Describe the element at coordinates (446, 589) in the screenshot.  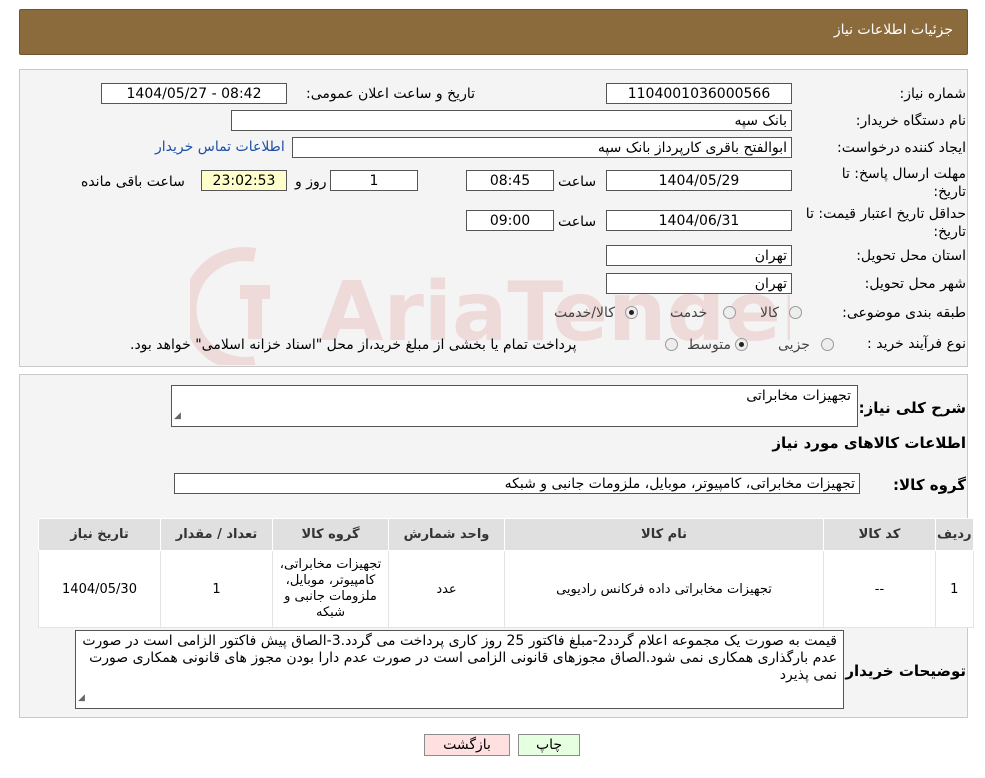
I see `cell-unit: عدد` at that location.